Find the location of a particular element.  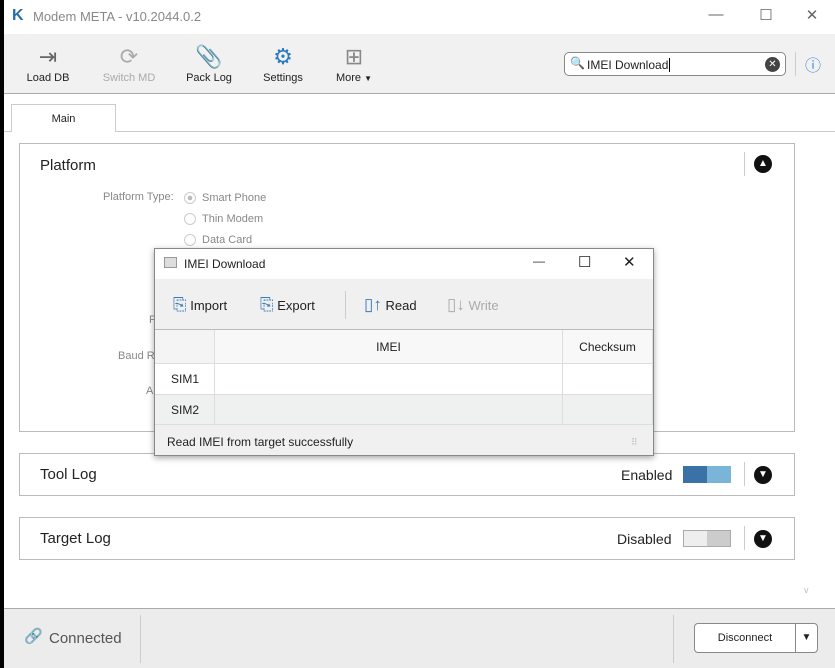

label: Read is located at coordinates (401, 305).